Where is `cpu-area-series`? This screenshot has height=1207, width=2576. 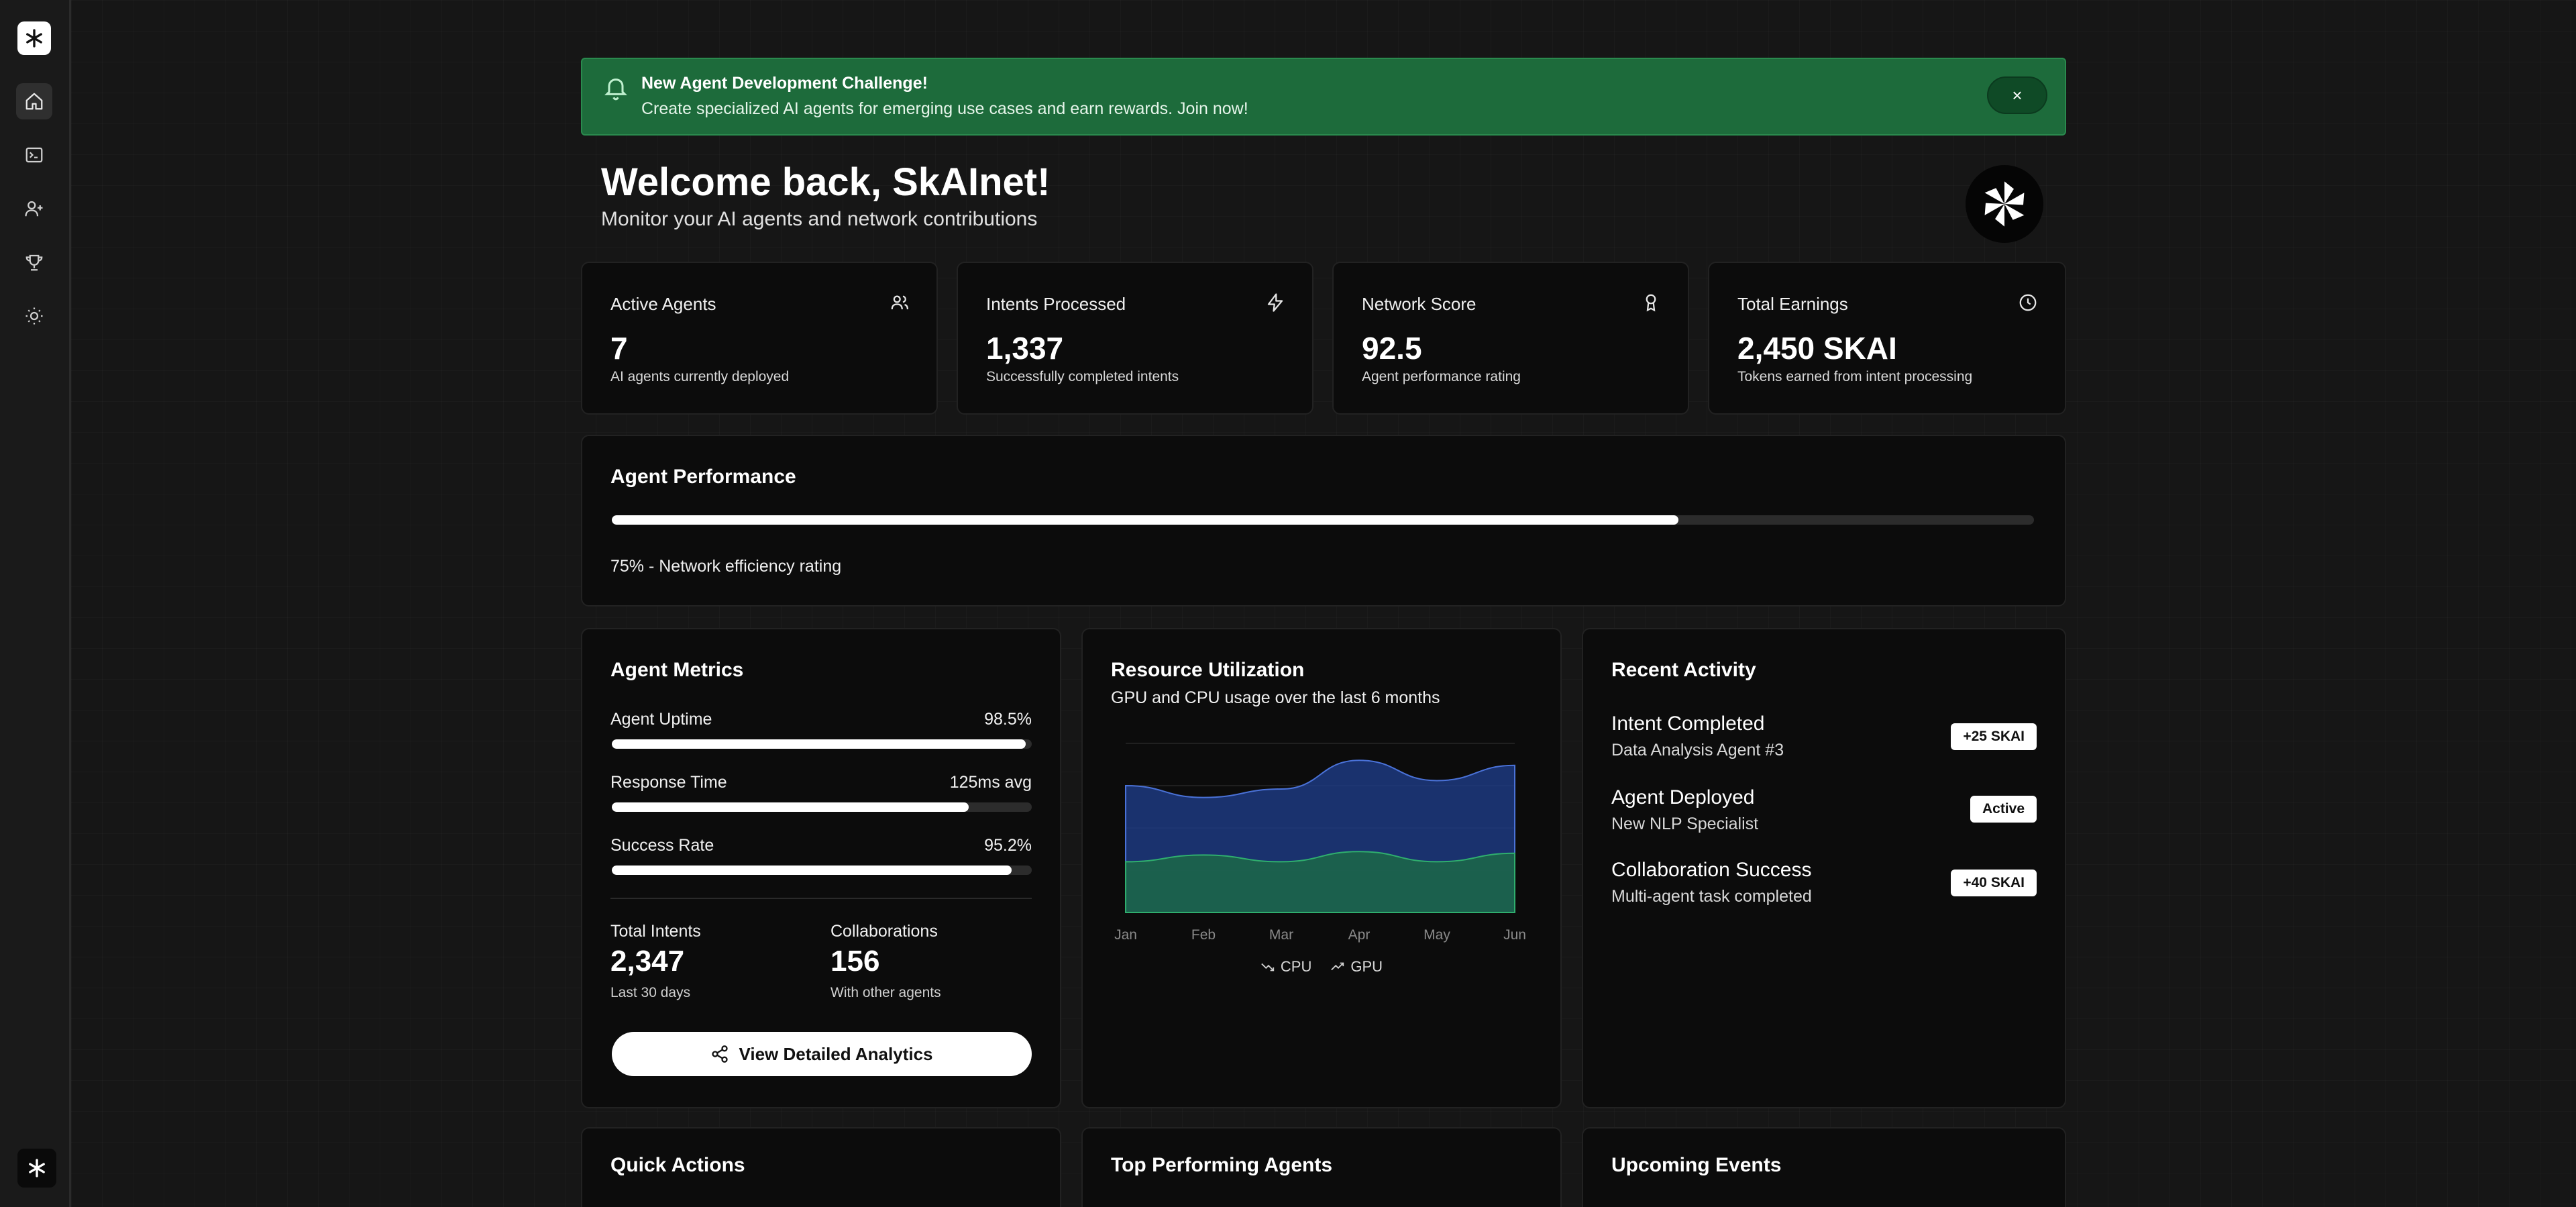 cpu-area-series is located at coordinates (1320, 882).